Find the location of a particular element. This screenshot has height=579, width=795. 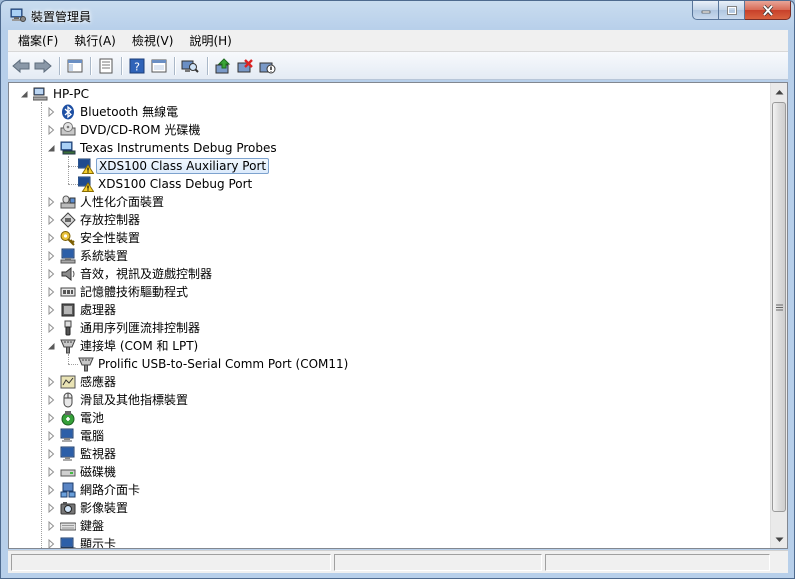

back-button is located at coordinates (21, 66).